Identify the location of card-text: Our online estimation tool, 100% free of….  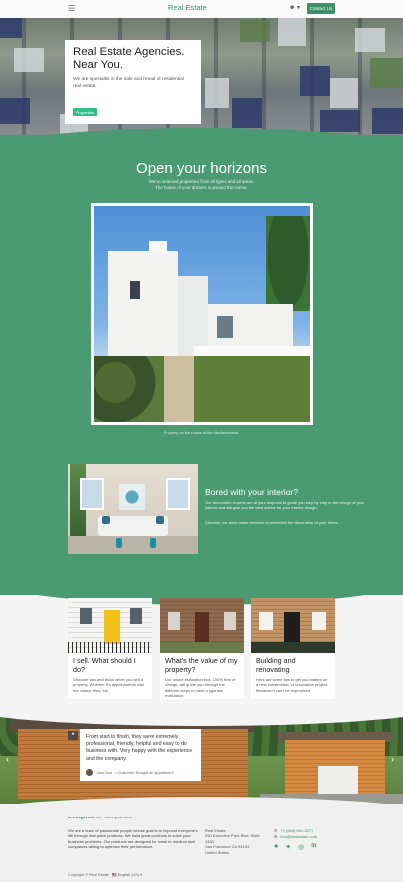
(200, 687).